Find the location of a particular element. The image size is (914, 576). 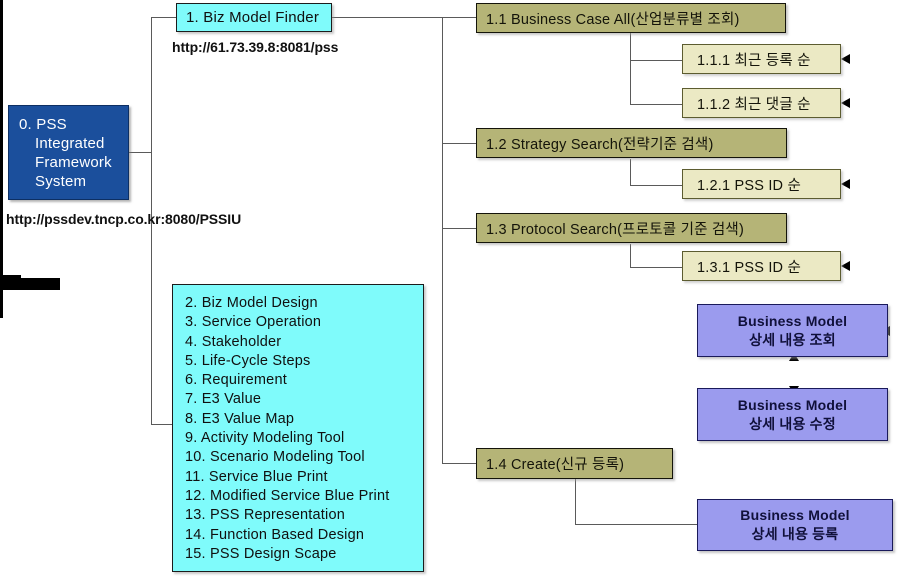

connector-root-to-finder is located at coordinates (164, 17).